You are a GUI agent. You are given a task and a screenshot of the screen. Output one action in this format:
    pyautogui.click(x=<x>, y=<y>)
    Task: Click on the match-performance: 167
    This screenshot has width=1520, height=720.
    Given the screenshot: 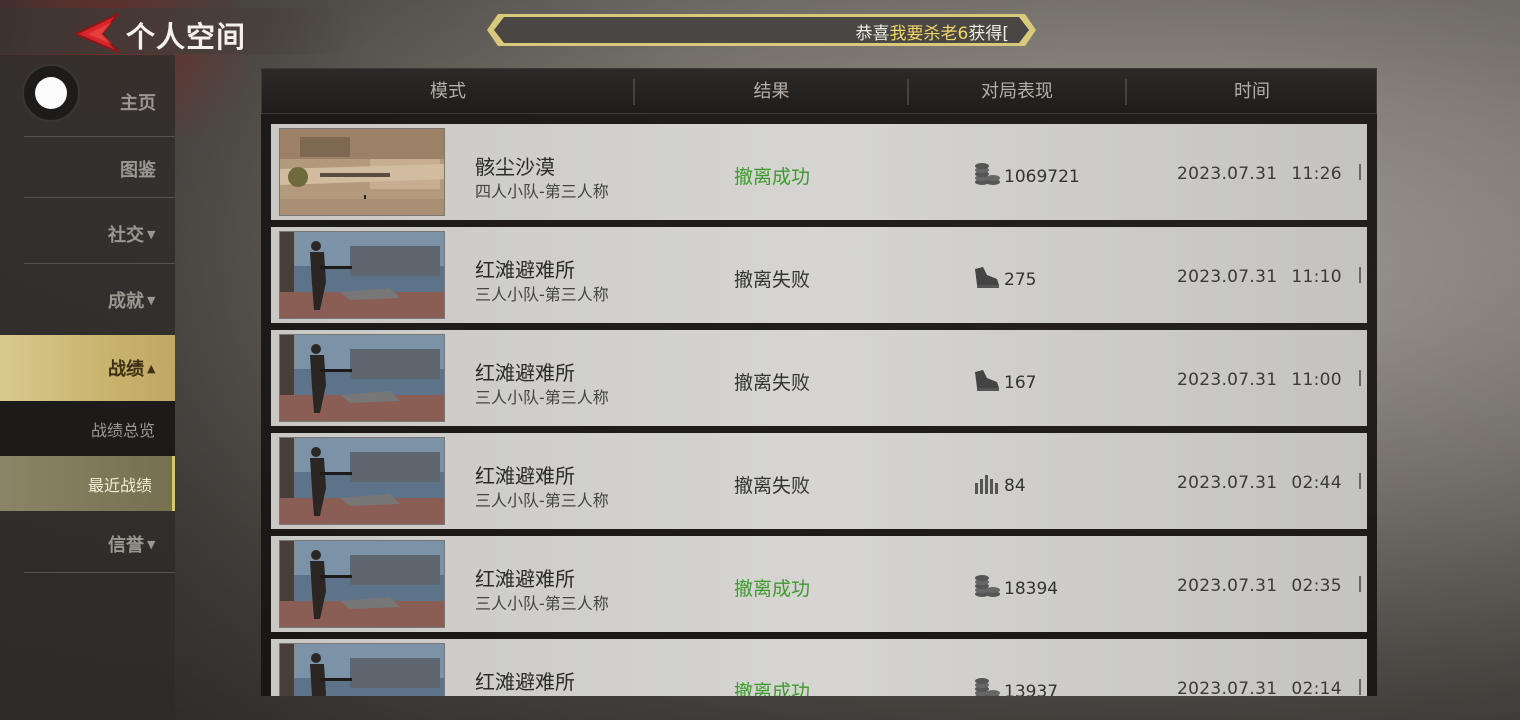 What is the action you would take?
    pyautogui.click(x=1004, y=382)
    